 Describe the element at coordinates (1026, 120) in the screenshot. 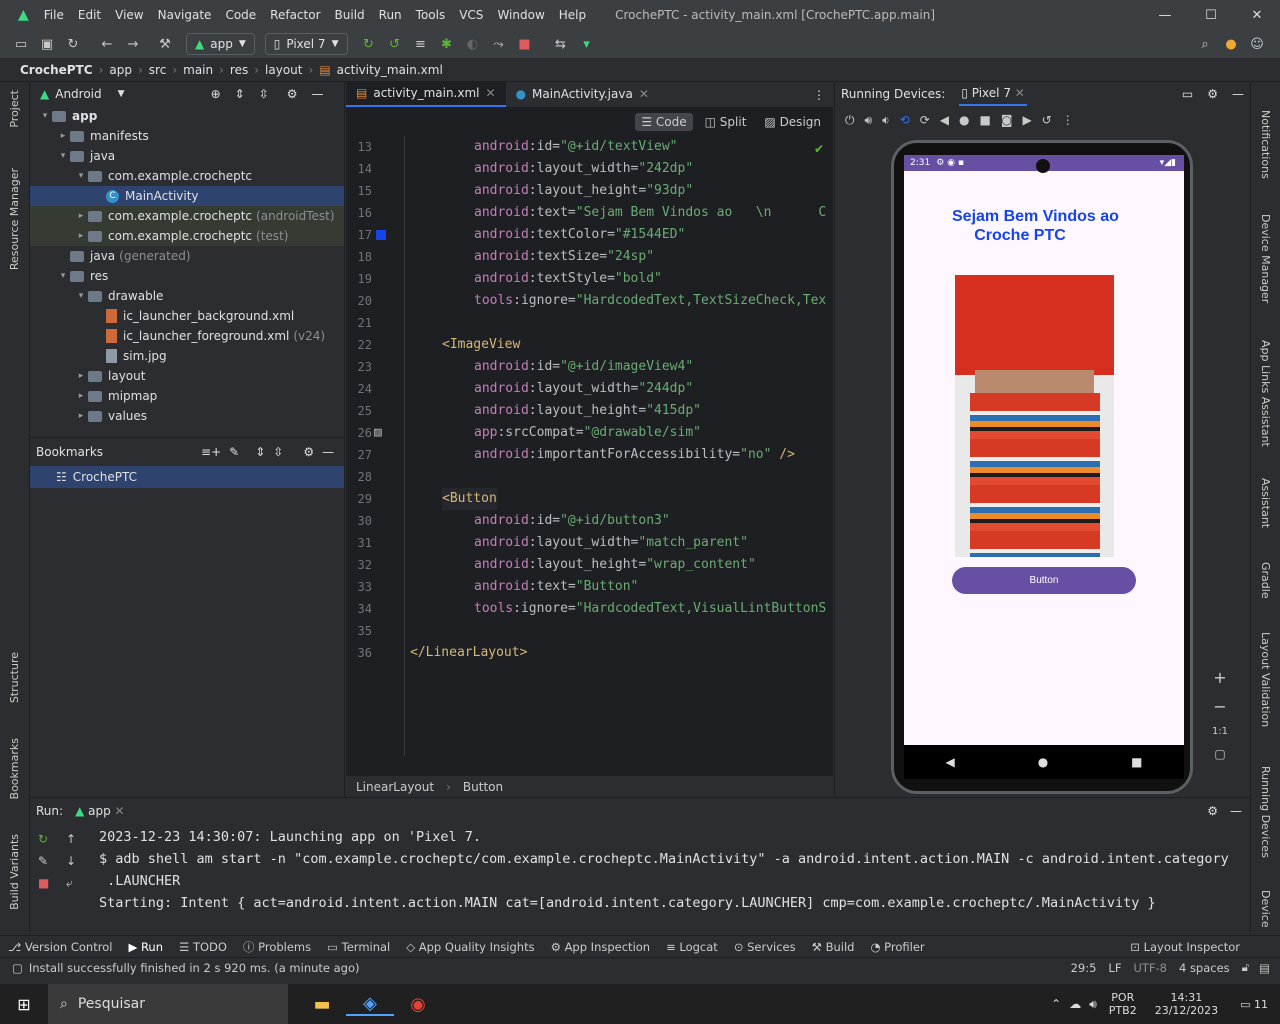

I see `video-icon: ▶` at that location.